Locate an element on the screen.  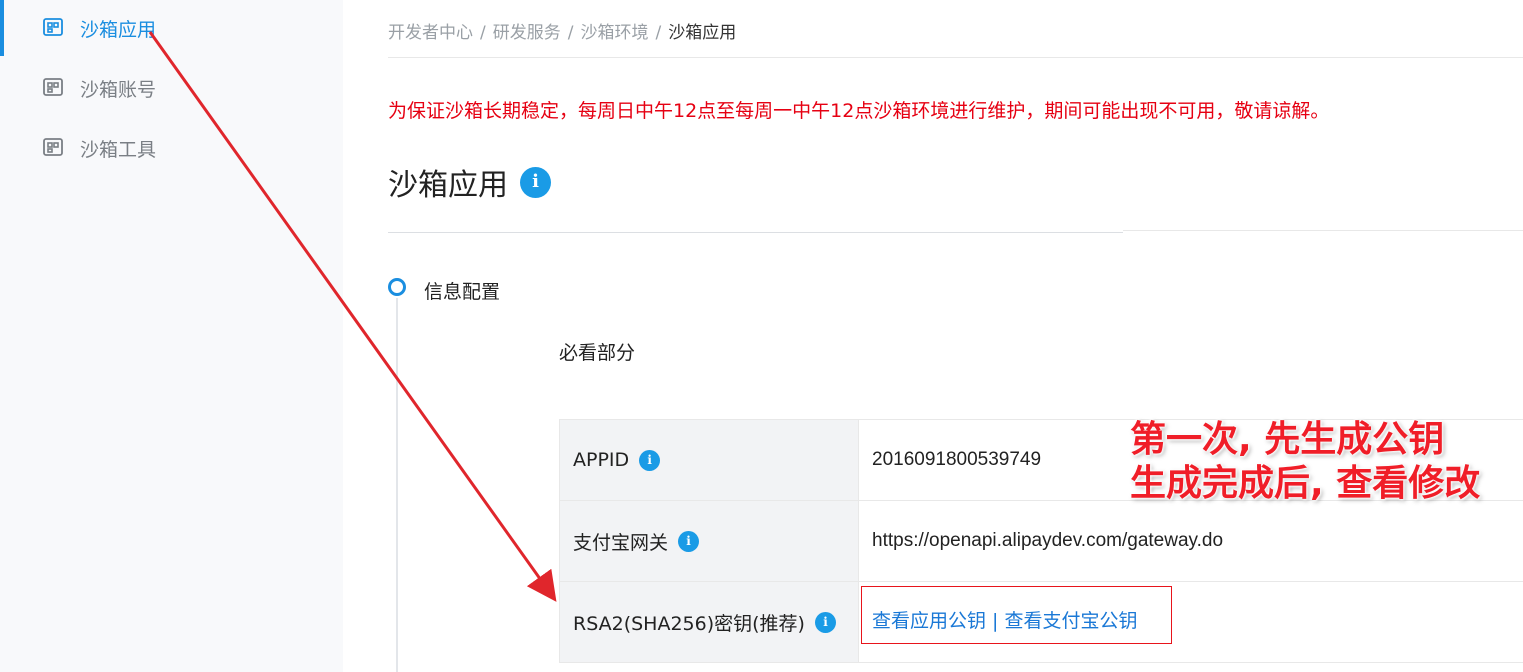
section-label: 必看部分 is located at coordinates (597, 353).